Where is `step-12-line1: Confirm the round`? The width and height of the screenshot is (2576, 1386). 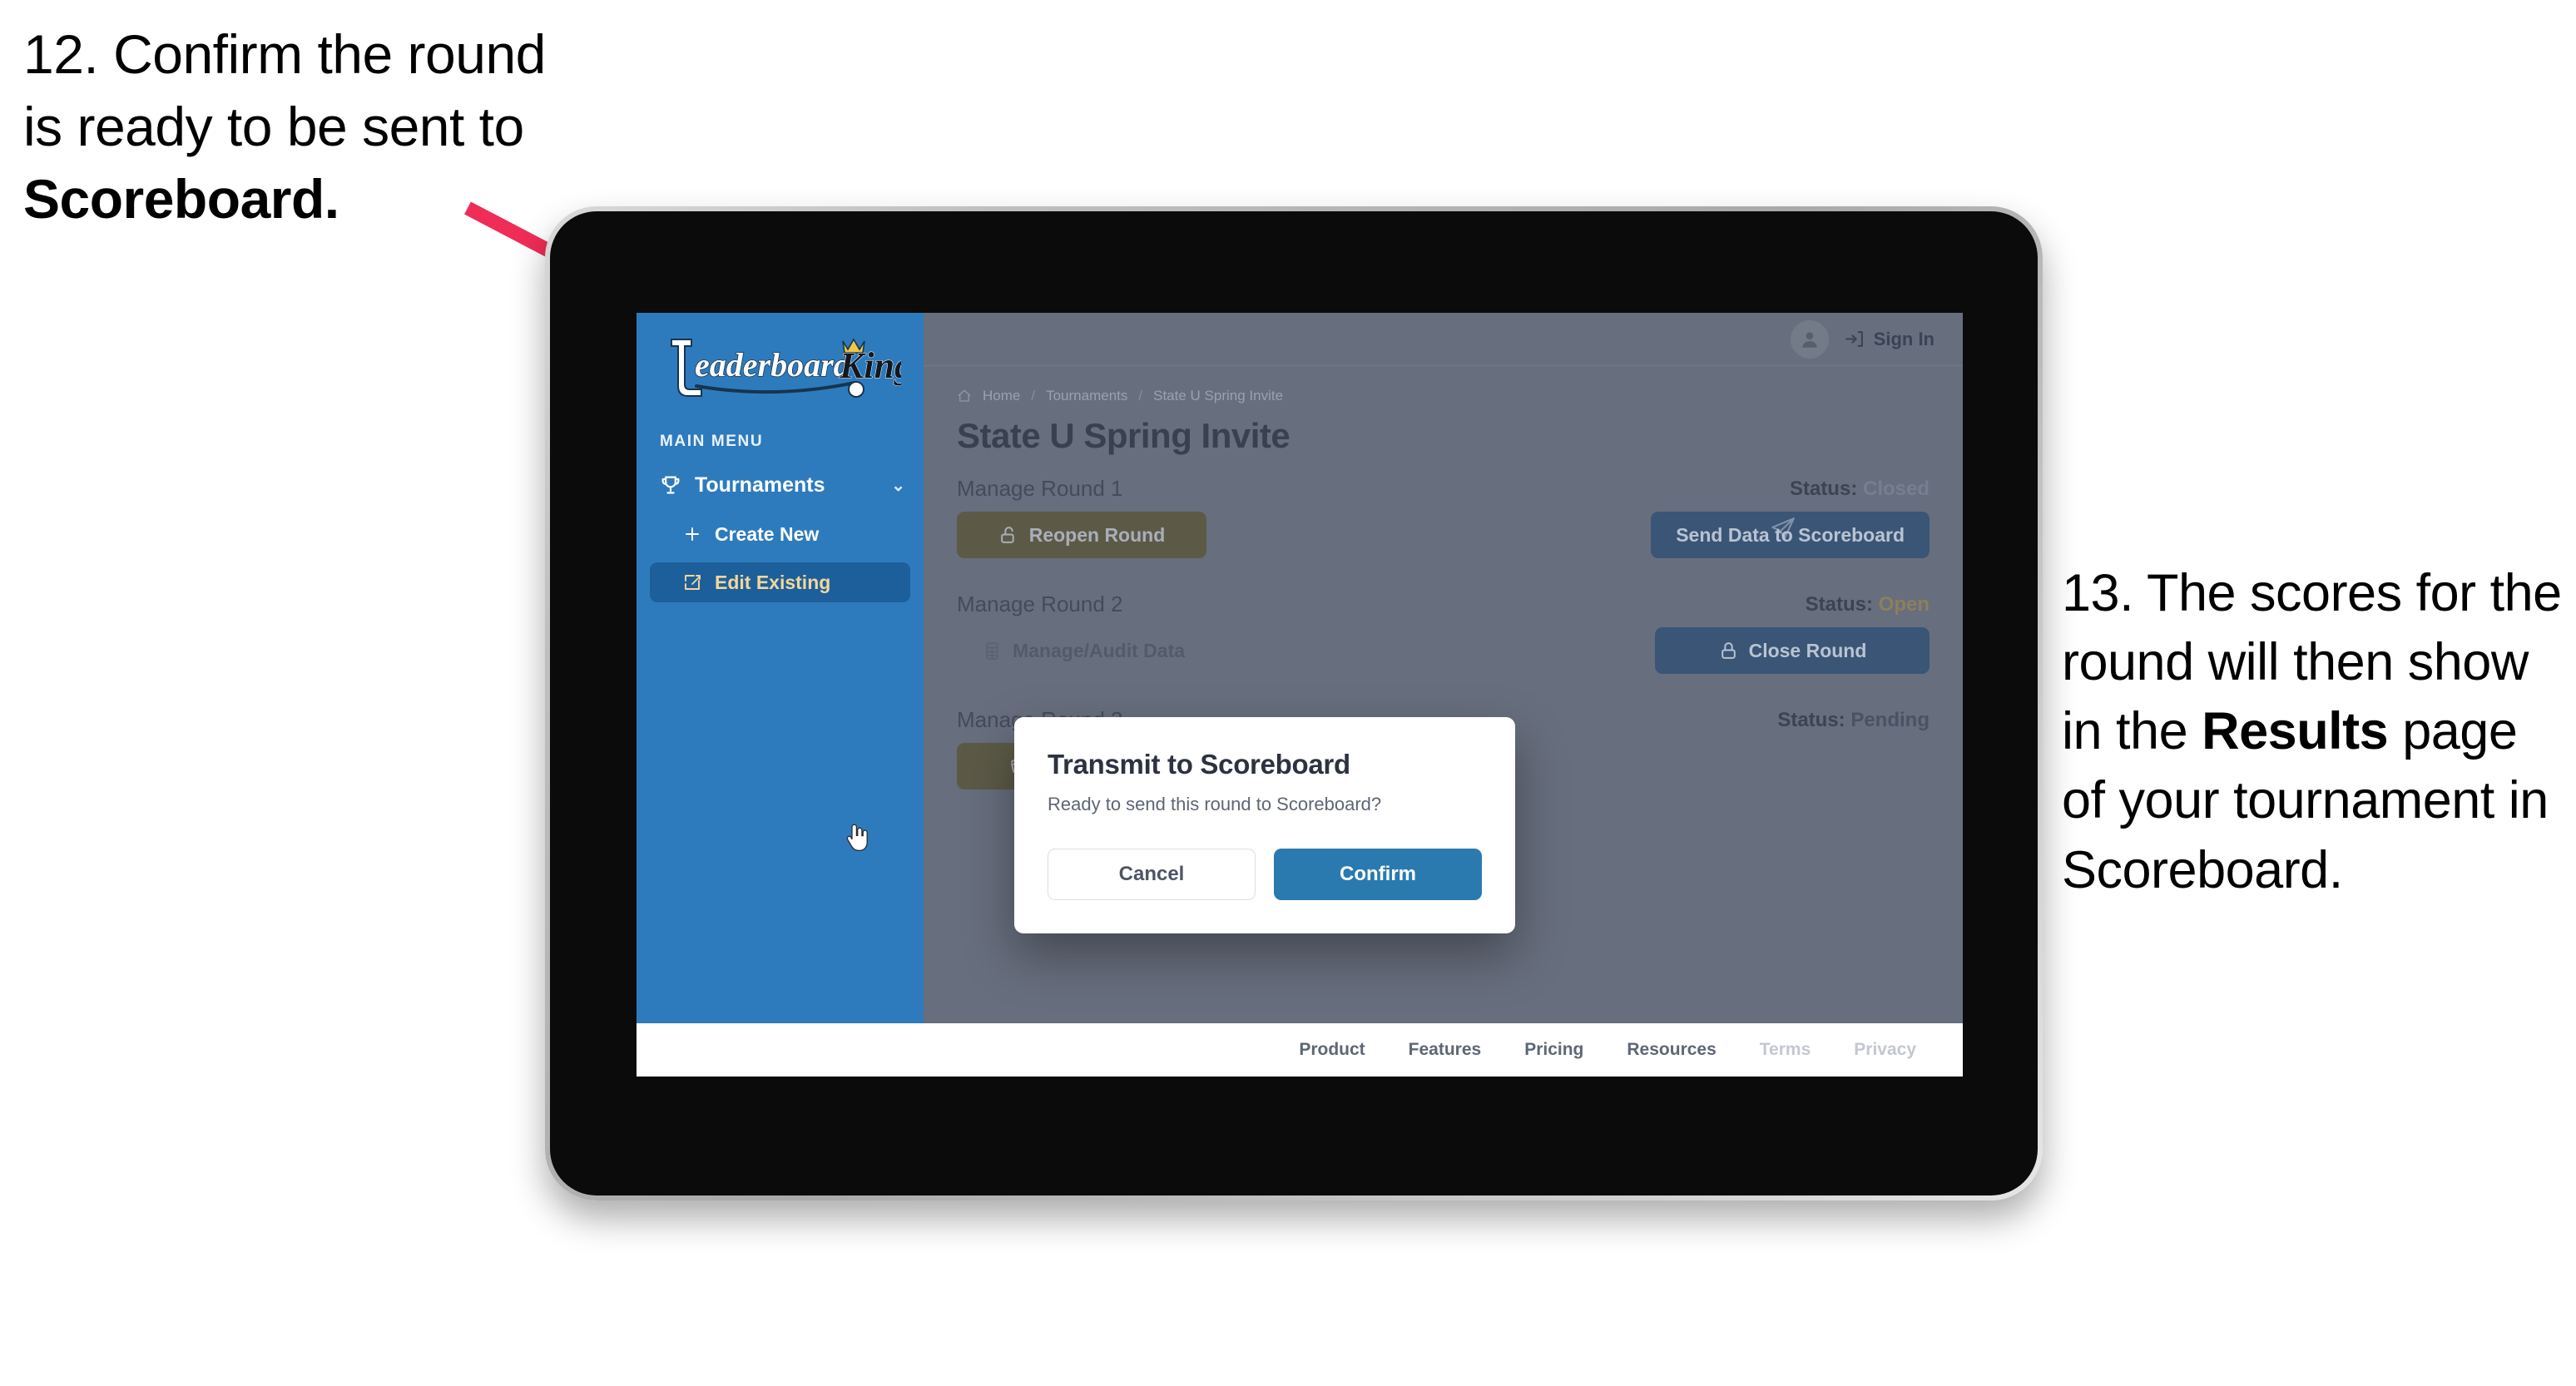 step-12-line1: Confirm the round is located at coordinates (329, 54).